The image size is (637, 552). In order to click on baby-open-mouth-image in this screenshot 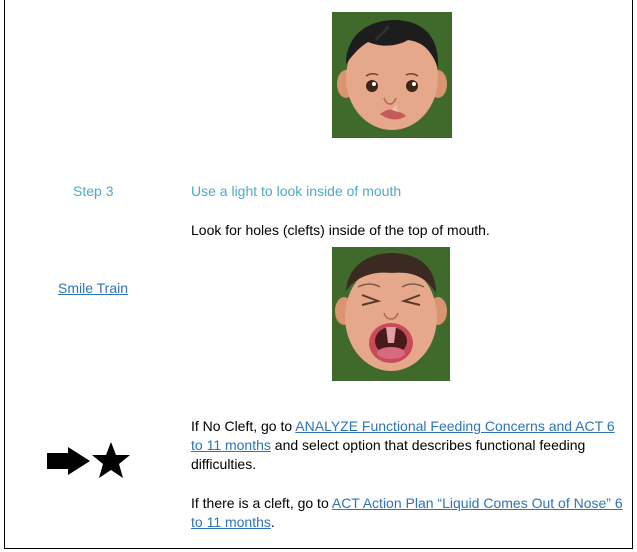, I will do `click(391, 314)`.